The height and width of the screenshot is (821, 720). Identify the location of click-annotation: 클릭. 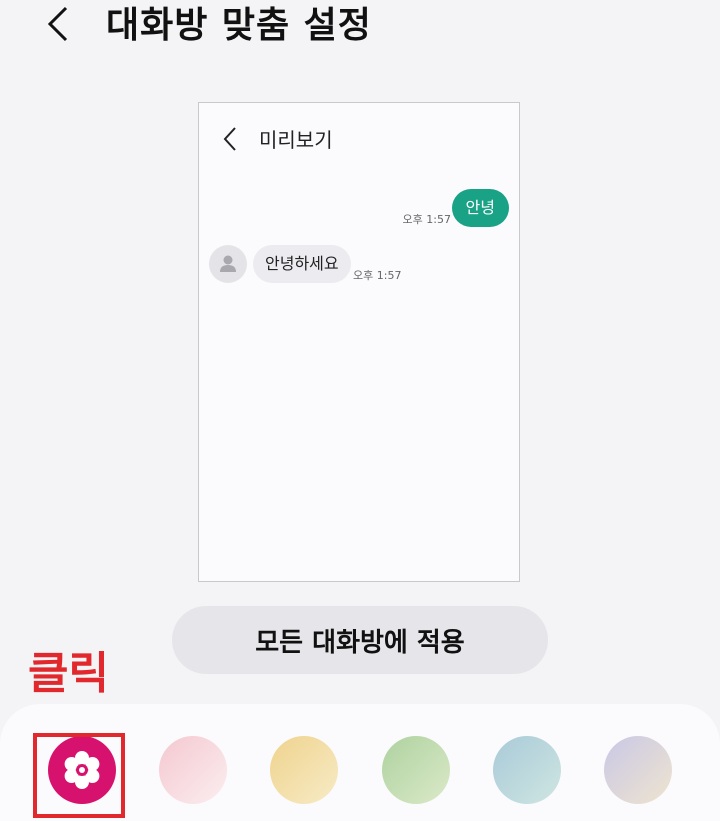
(68, 673).